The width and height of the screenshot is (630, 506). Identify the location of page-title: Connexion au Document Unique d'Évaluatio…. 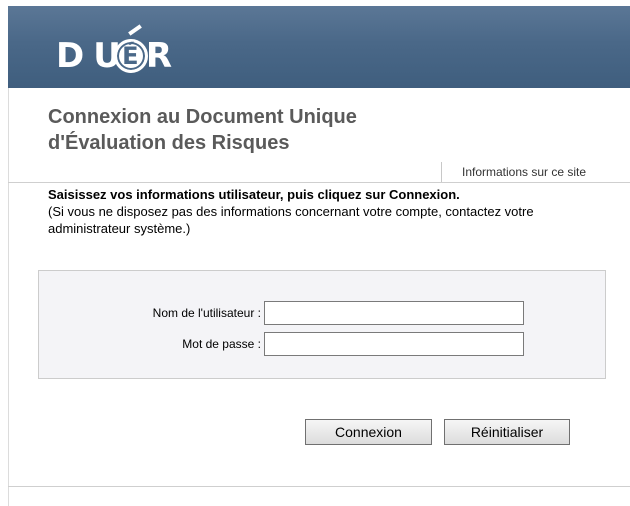
(258, 130).